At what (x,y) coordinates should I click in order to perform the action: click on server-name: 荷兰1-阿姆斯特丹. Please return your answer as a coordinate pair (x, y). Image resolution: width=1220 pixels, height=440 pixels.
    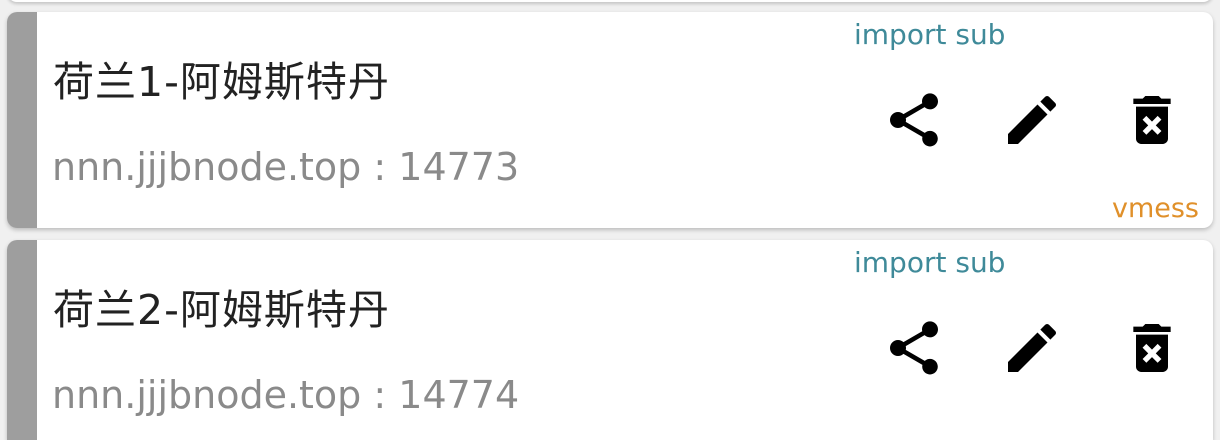
    Looking at the image, I should click on (221, 82).